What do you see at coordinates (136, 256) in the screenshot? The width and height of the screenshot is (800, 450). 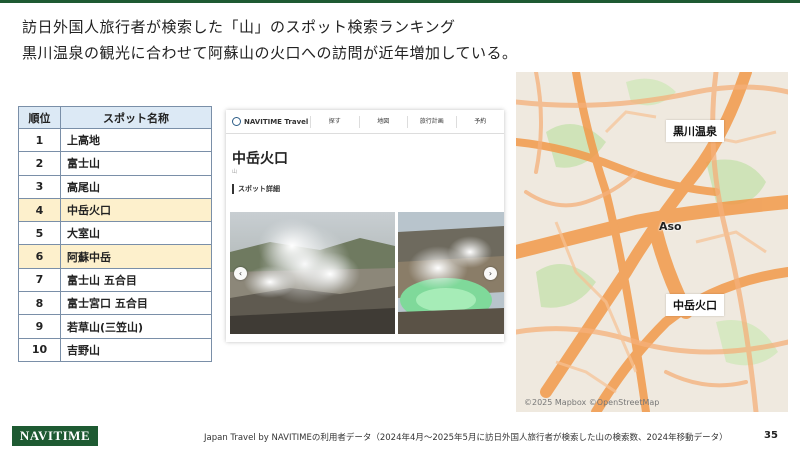 I see `spot-name-cell: 阿蘇中岳` at bounding box center [136, 256].